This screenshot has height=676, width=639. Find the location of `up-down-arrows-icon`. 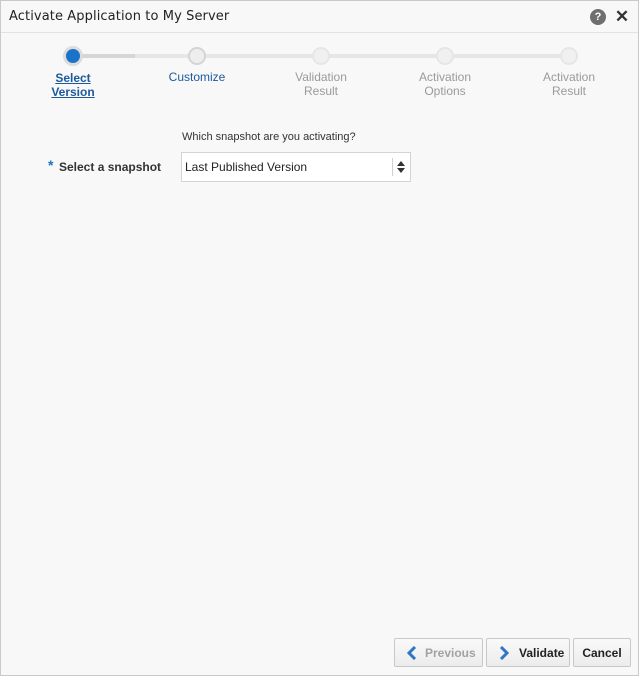

up-down-arrows-icon is located at coordinates (401, 167).